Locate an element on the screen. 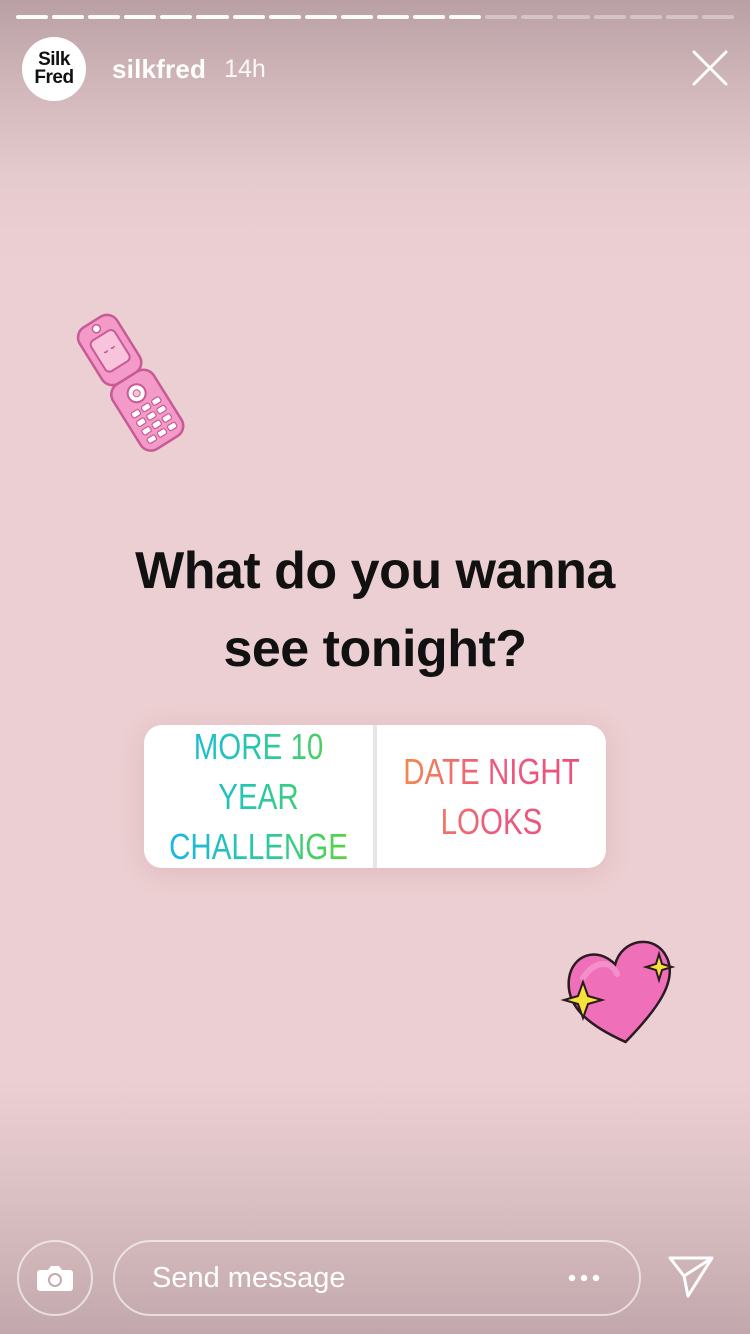  poll-option-b-line1: DATE NIGHT is located at coordinates (491, 771).